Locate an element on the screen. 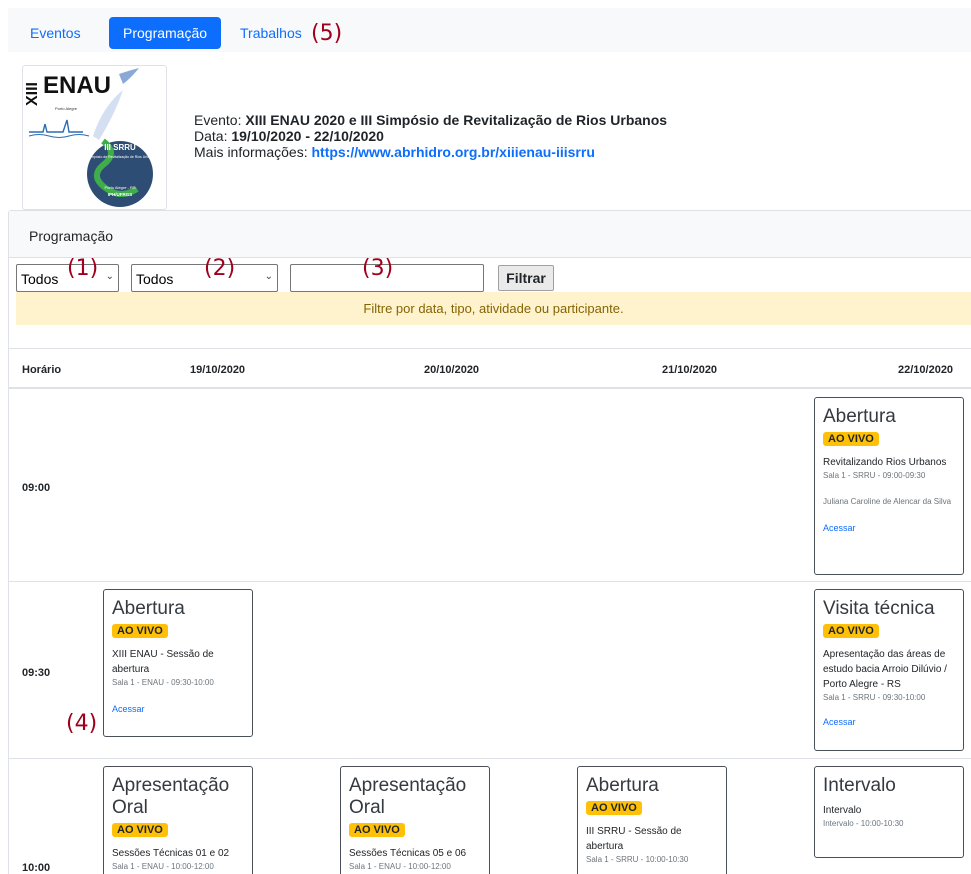 The width and height of the screenshot is (971, 874). time-slot-0930: 09:30 is located at coordinates (36, 673).